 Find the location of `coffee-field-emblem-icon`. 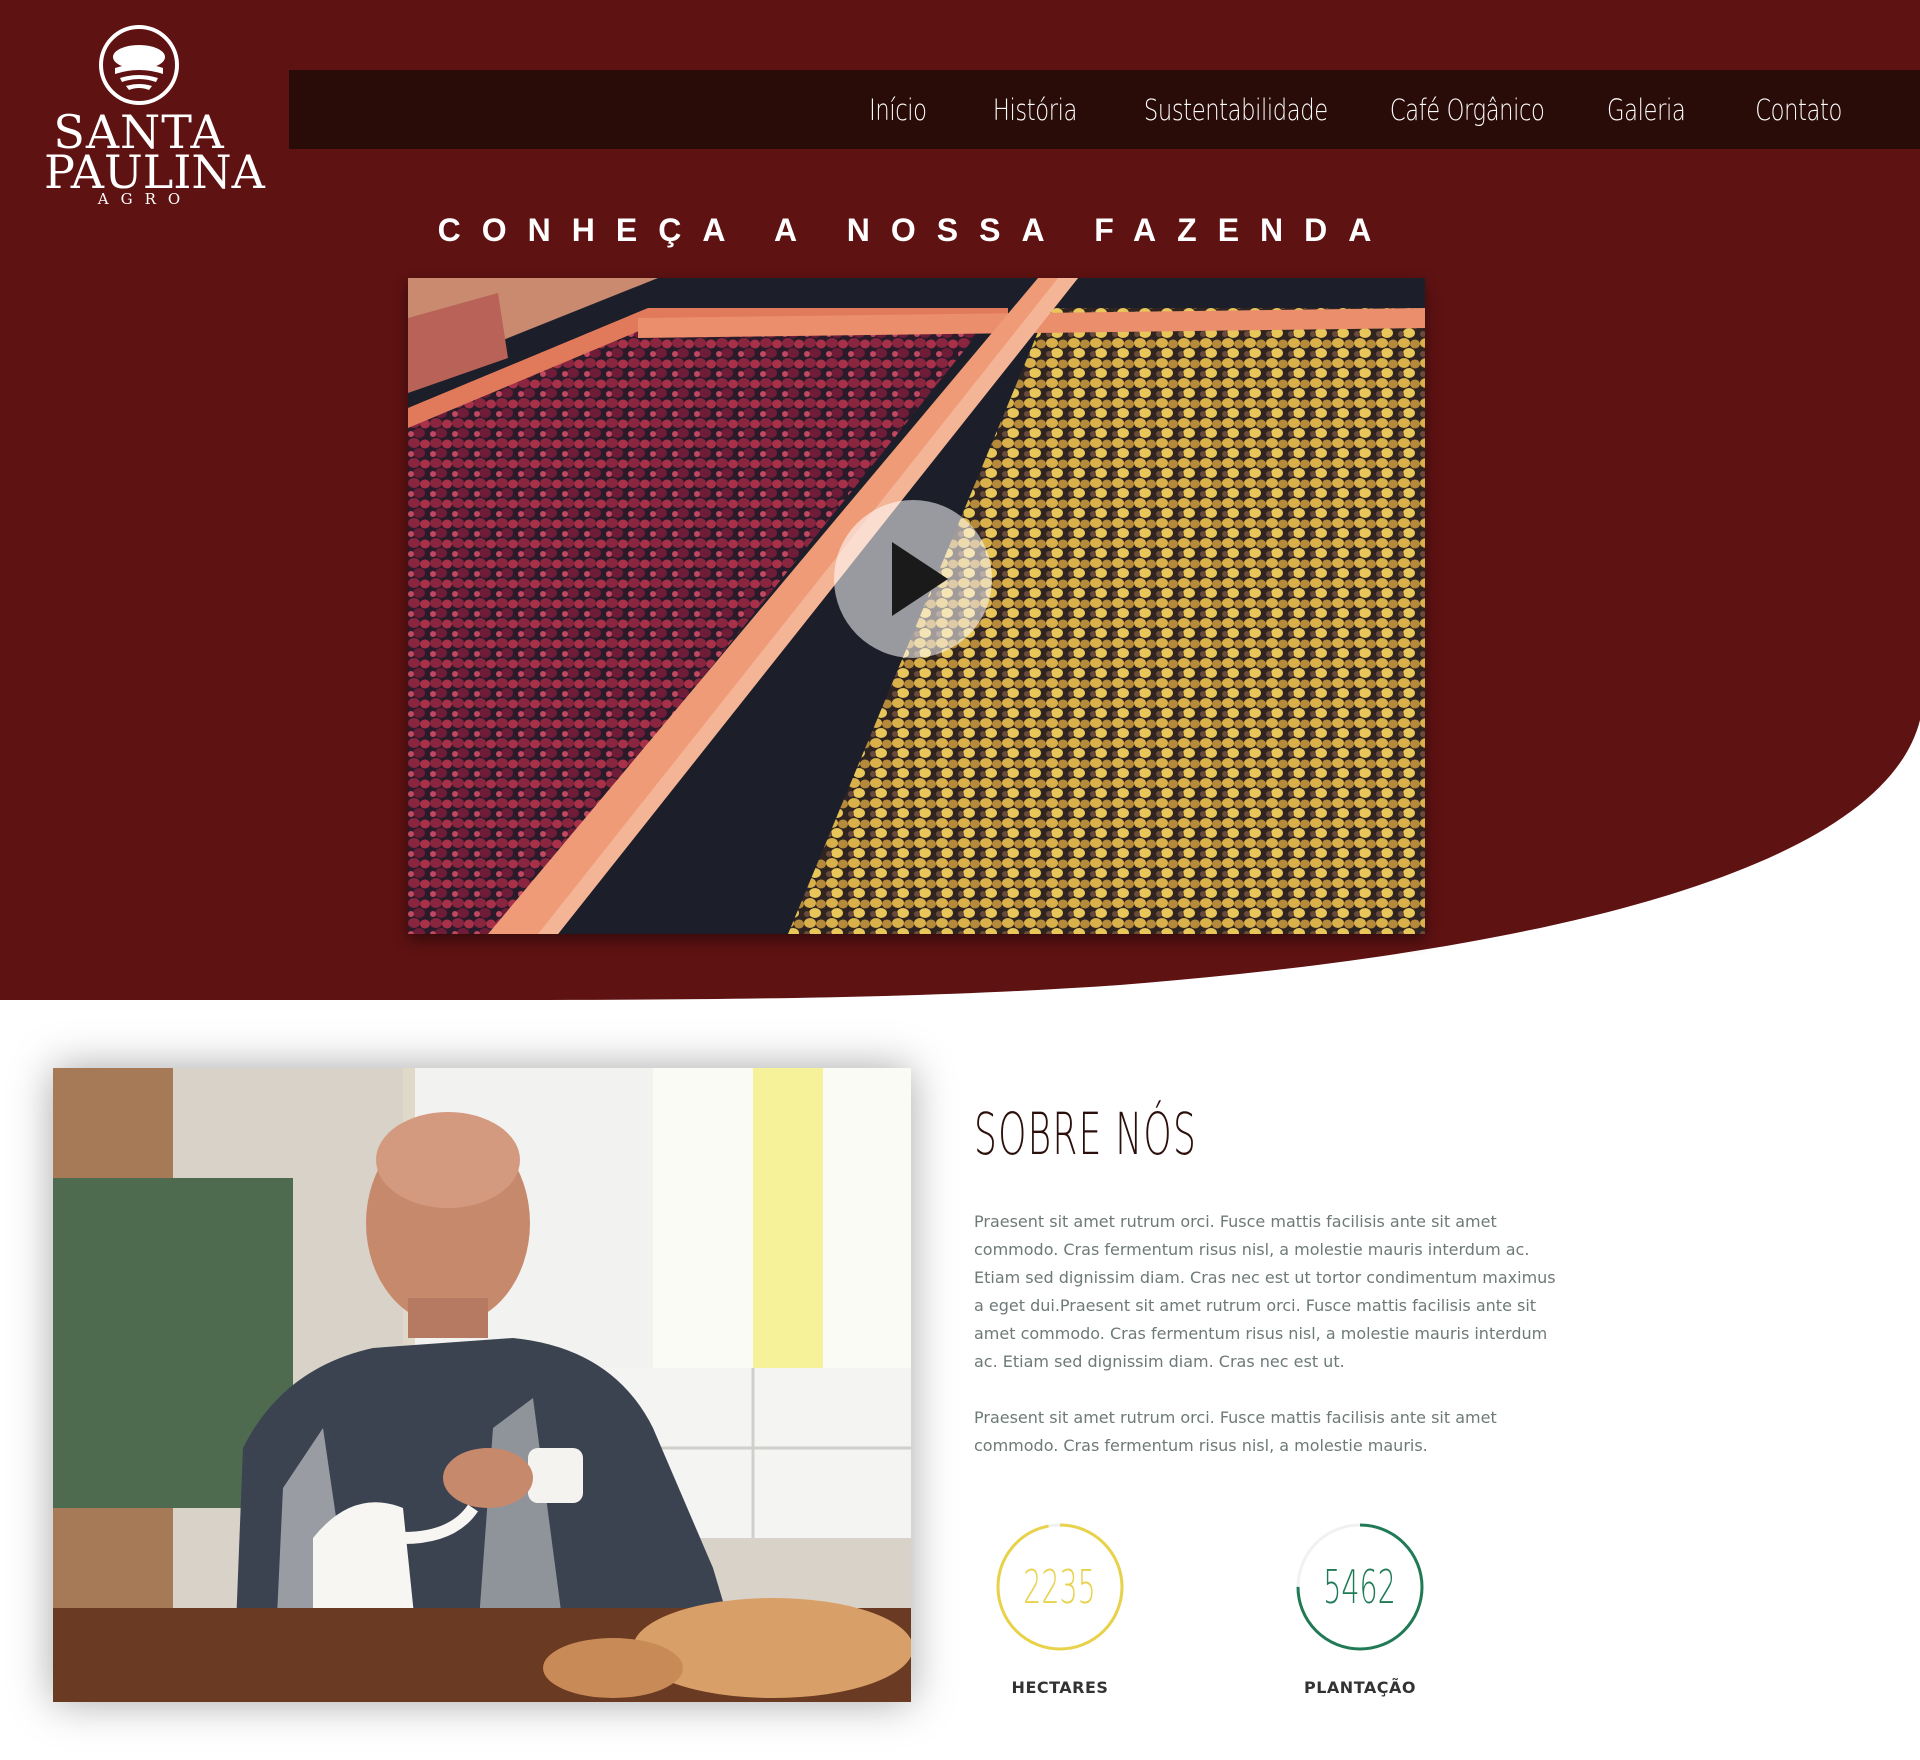

coffee-field-emblem-icon is located at coordinates (139, 65).